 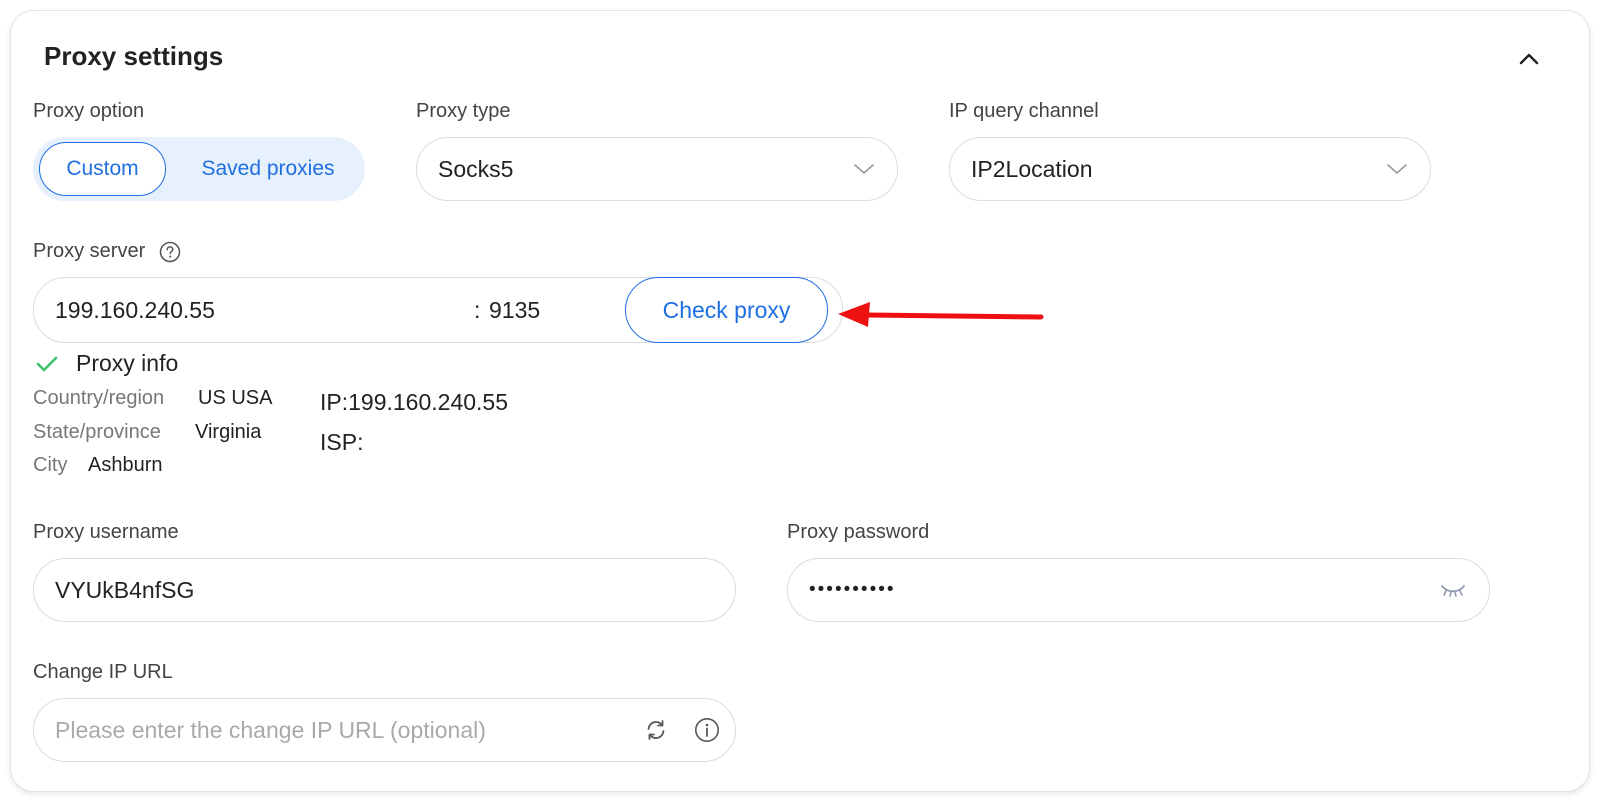 What do you see at coordinates (1190, 169) in the screenshot?
I see `ip-query-channel-select: IP2Location` at bounding box center [1190, 169].